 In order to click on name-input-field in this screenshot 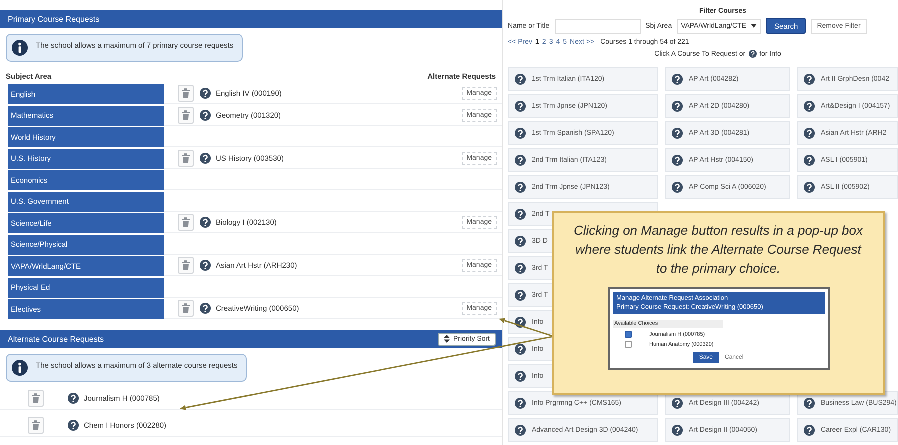, I will do `click(597, 26)`.